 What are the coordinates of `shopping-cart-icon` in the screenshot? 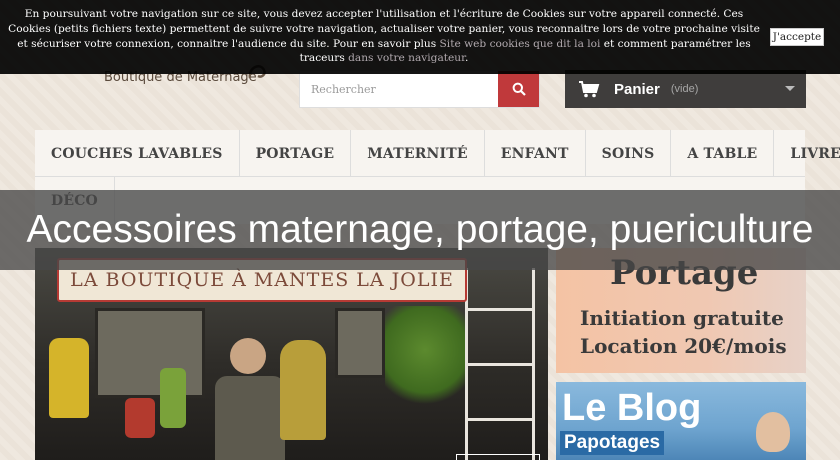 It's located at (589, 89).